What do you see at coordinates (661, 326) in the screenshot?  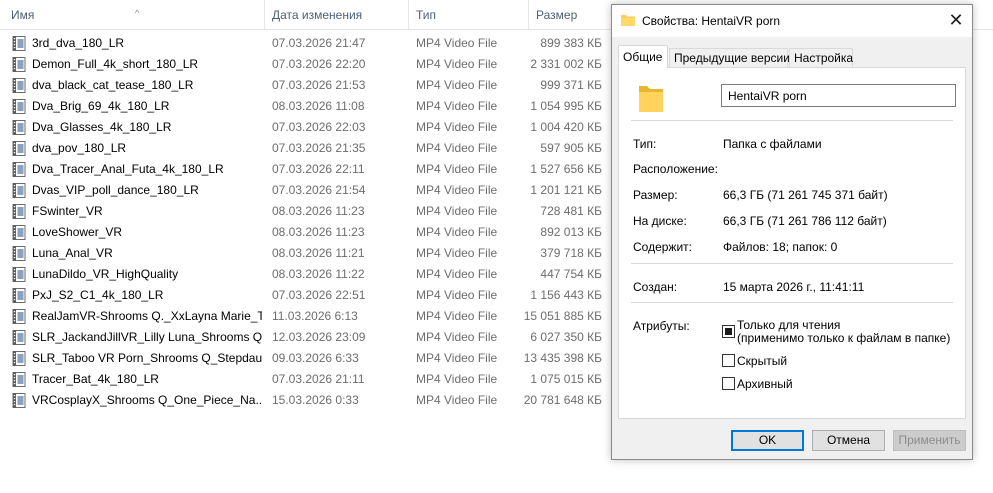 I see `attributes-label: Атрибуты:` at bounding box center [661, 326].